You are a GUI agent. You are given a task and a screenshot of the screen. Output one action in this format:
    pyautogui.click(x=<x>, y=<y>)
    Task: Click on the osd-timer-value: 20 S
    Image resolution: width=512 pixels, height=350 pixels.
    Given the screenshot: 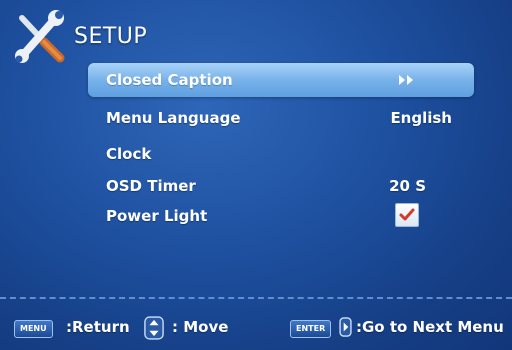 What is the action you would take?
    pyautogui.click(x=407, y=186)
    